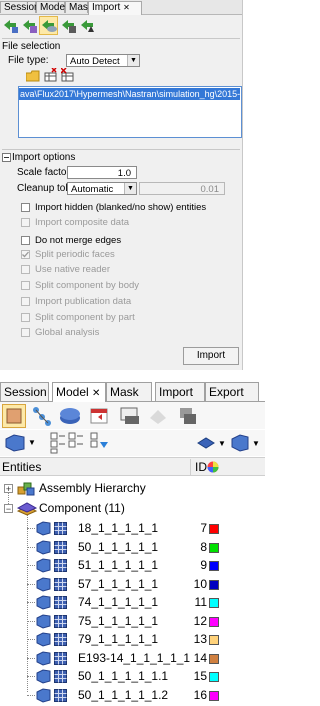 This screenshot has width=320, height=706. What do you see at coordinates (132, 658) in the screenshot?
I see `component-row: E193-14_1_1_1_1_1 14` at bounding box center [132, 658].